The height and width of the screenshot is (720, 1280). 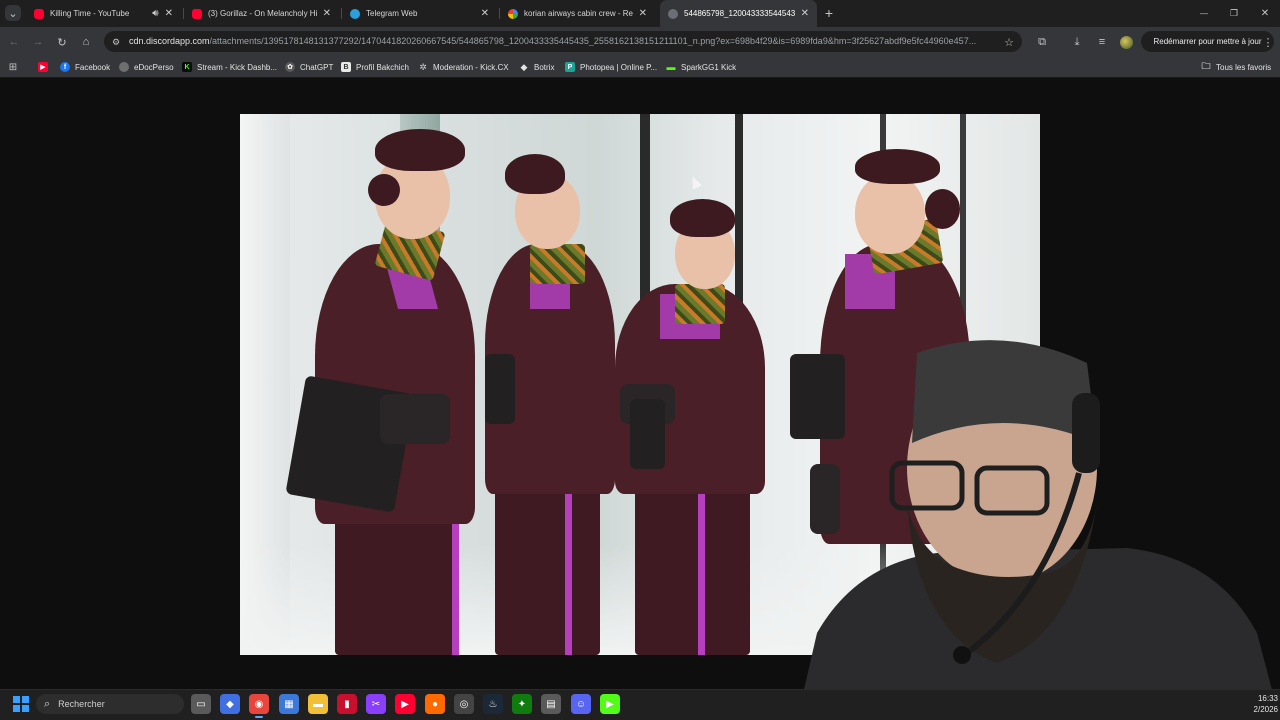 I want to click on tab-title: korian airways cabin crew - Rec, so click(x=578, y=13).